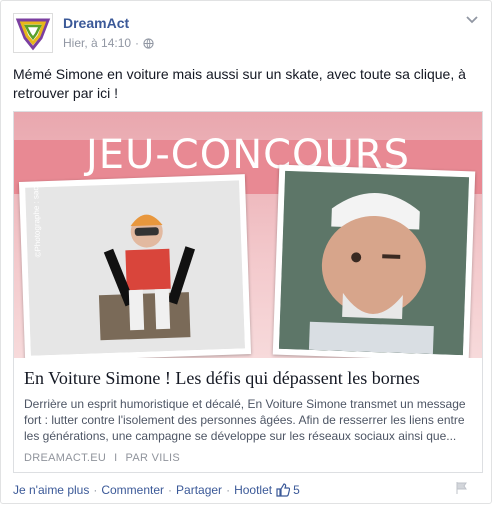 This screenshot has height=506, width=494. Describe the element at coordinates (97, 43) in the screenshot. I see `post-timestamp: Hier, à 14:10` at that location.